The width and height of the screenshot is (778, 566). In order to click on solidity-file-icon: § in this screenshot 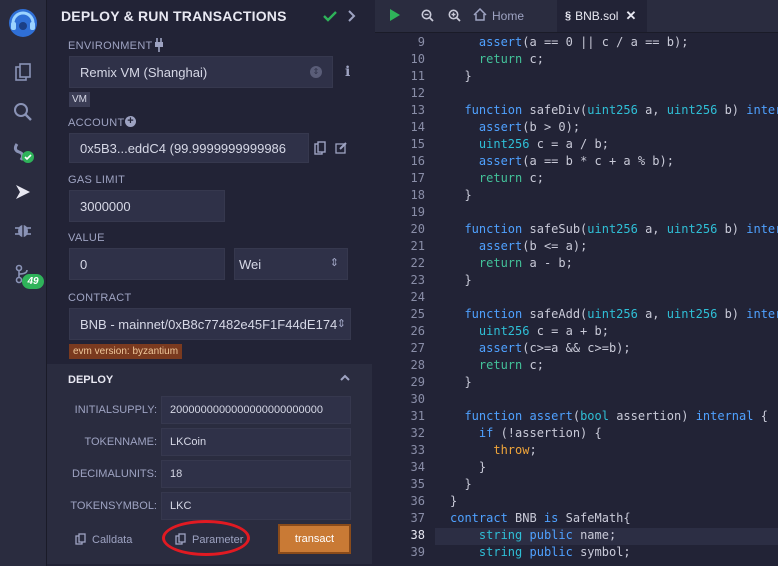, I will do `click(568, 16)`.